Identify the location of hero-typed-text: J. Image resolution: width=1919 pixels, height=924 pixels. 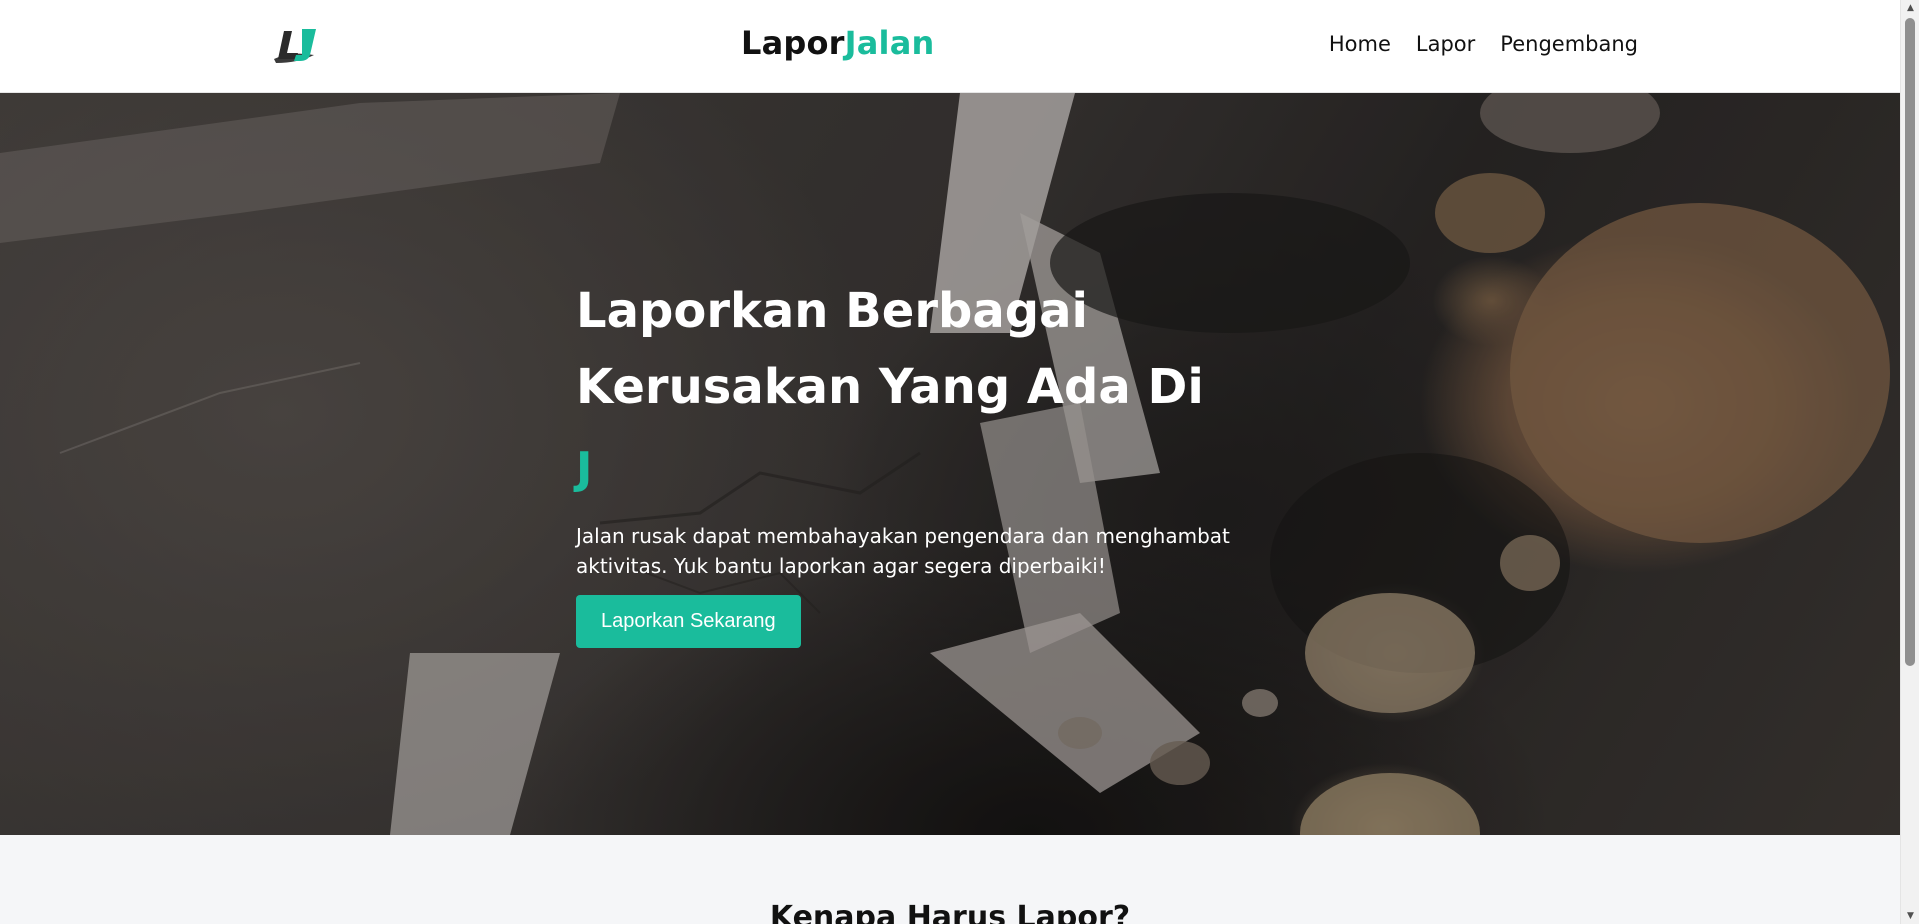
(584, 468).